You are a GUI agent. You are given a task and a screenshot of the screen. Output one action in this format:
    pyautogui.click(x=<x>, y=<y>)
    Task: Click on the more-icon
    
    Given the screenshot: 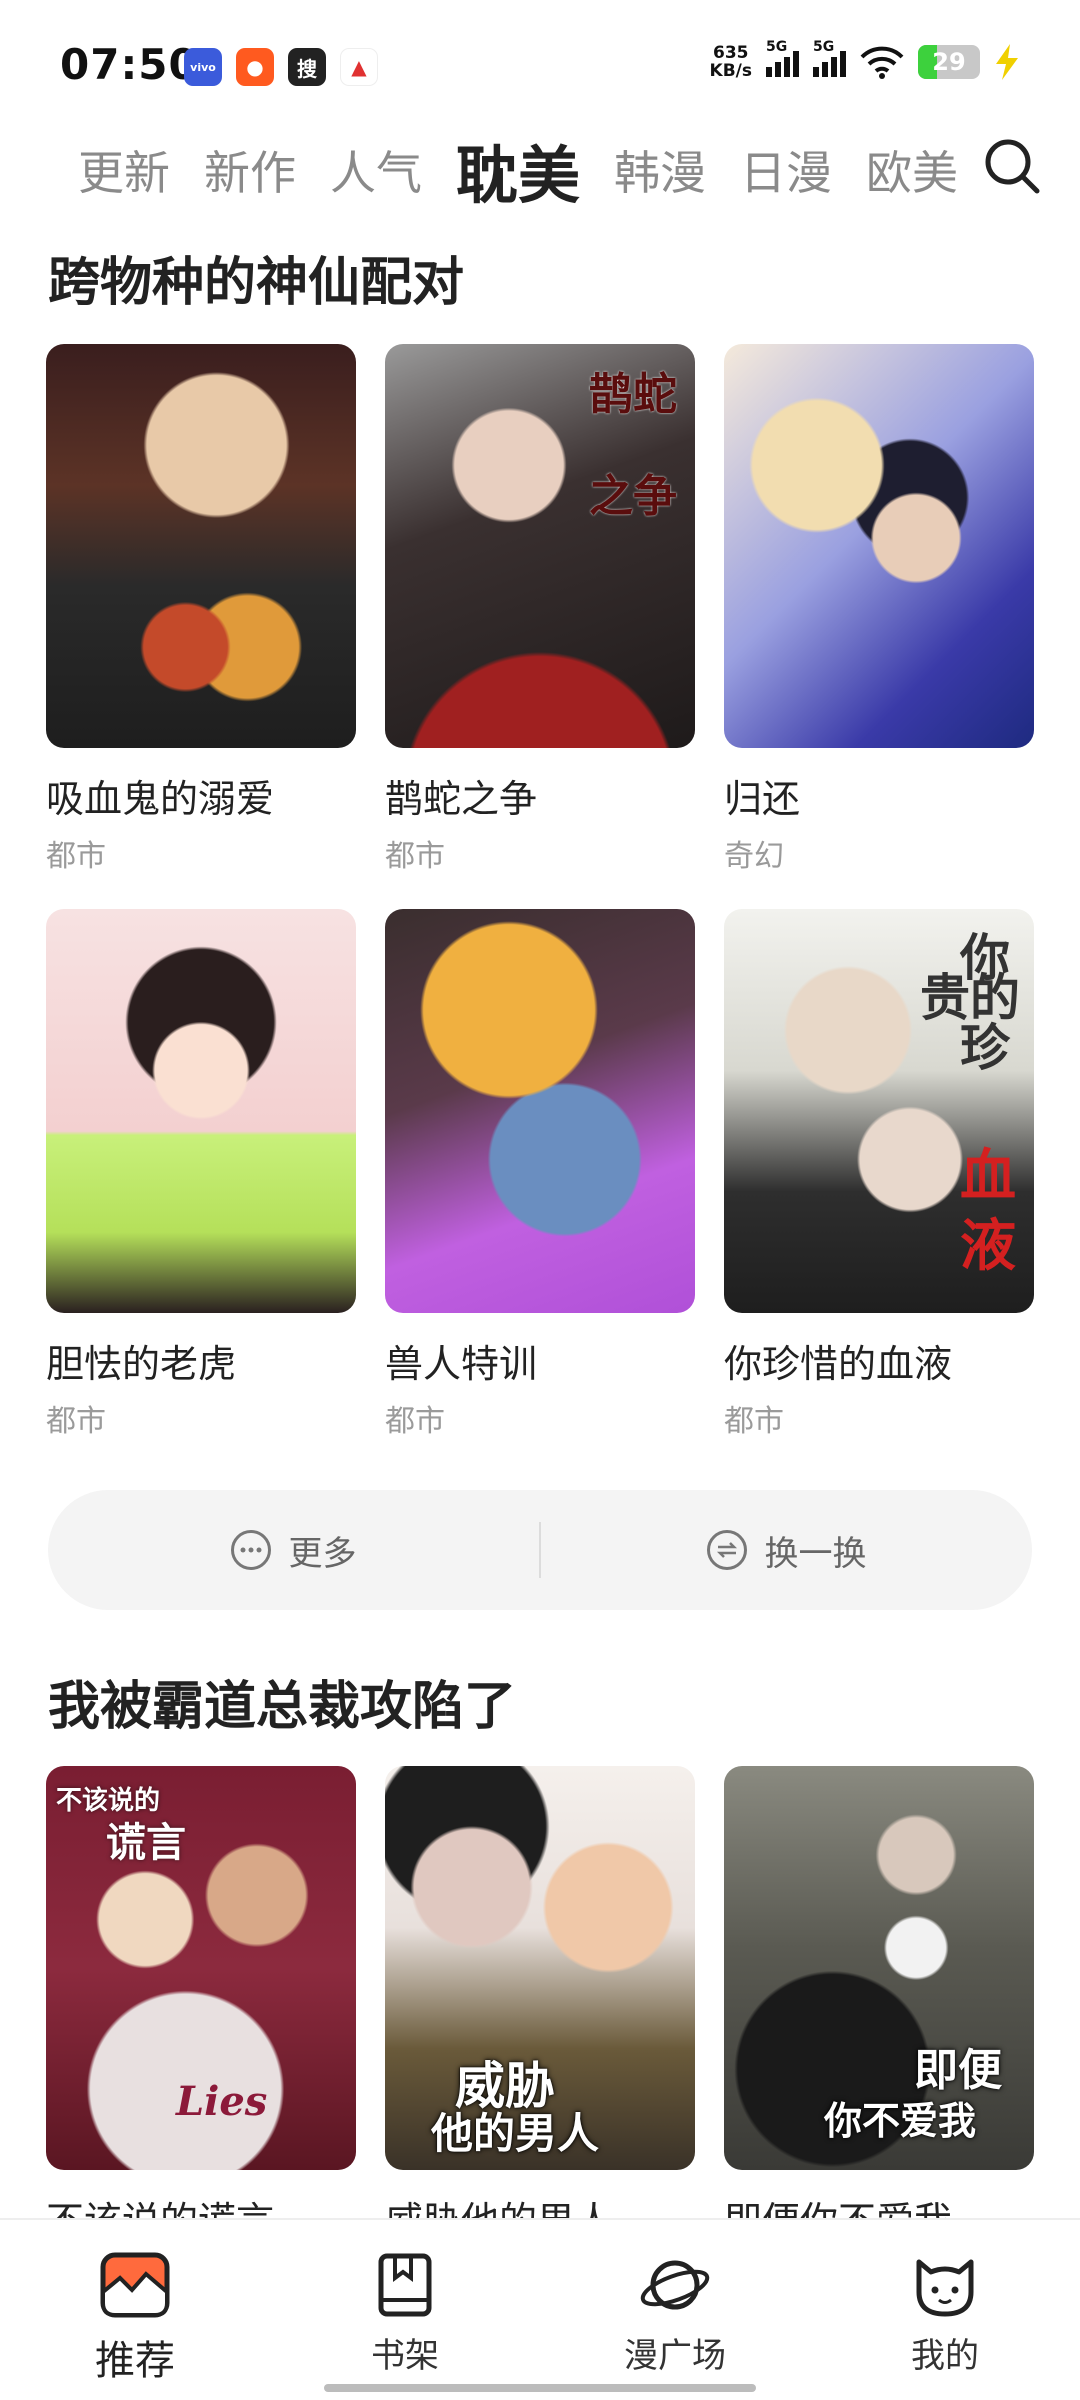 What is the action you would take?
    pyautogui.click(x=250, y=1550)
    